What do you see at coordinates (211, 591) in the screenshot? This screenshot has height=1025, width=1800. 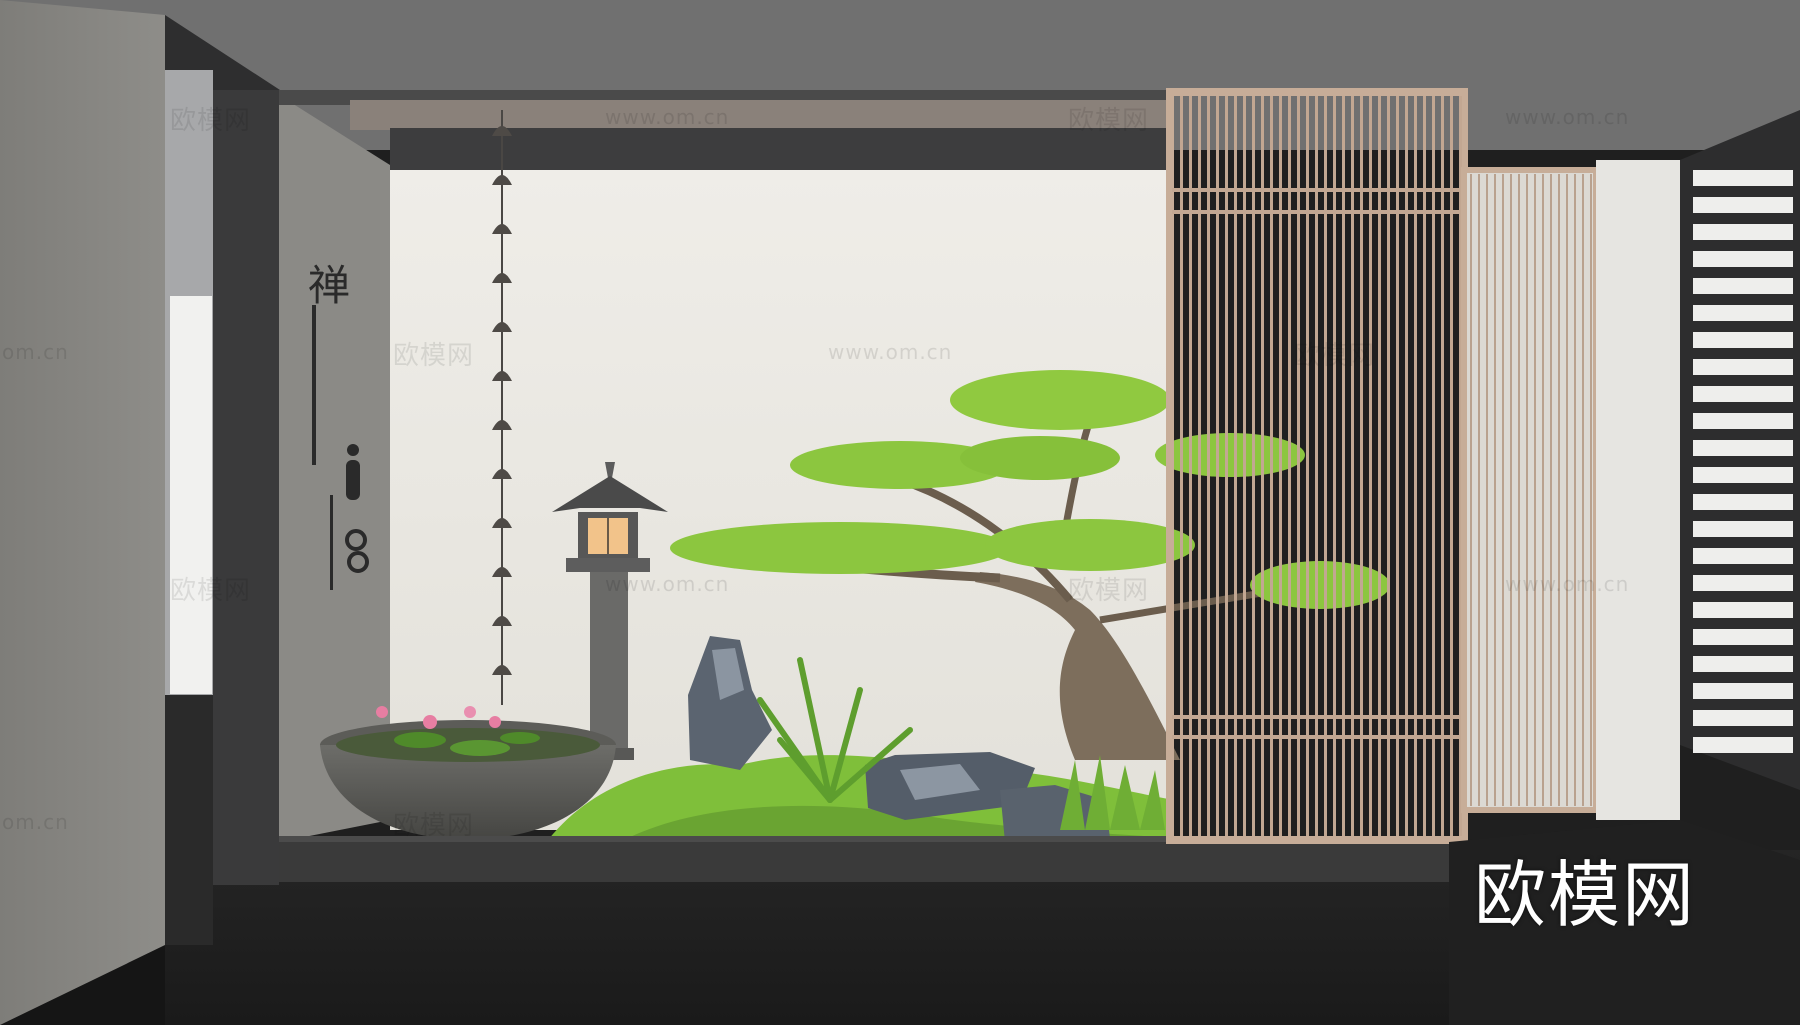 I see `watermark-cn-5: 欧模网` at bounding box center [211, 591].